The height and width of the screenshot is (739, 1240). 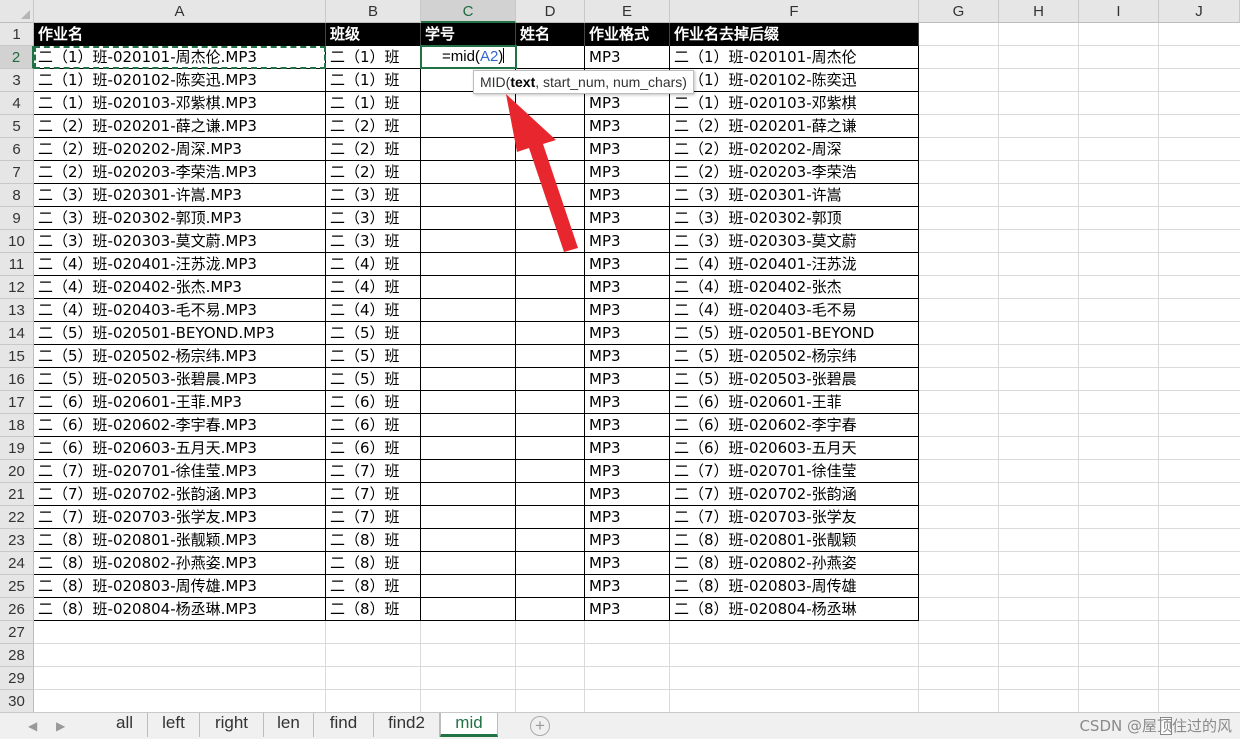 What do you see at coordinates (373, 34) in the screenshot?
I see `header-cell-b: 班级` at bounding box center [373, 34].